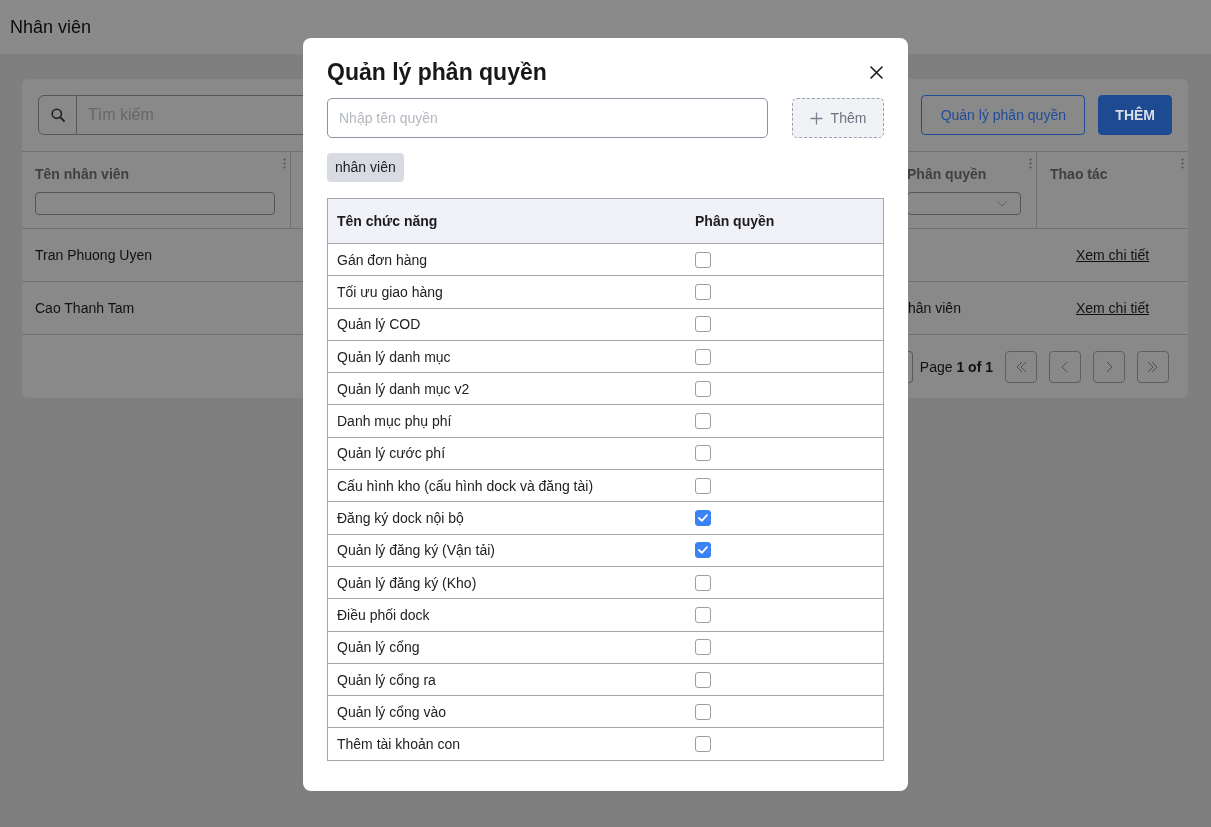 This screenshot has width=1211, height=827. What do you see at coordinates (956, 366) in the screenshot?
I see `page-indicator: Page 1 of 1` at bounding box center [956, 366].